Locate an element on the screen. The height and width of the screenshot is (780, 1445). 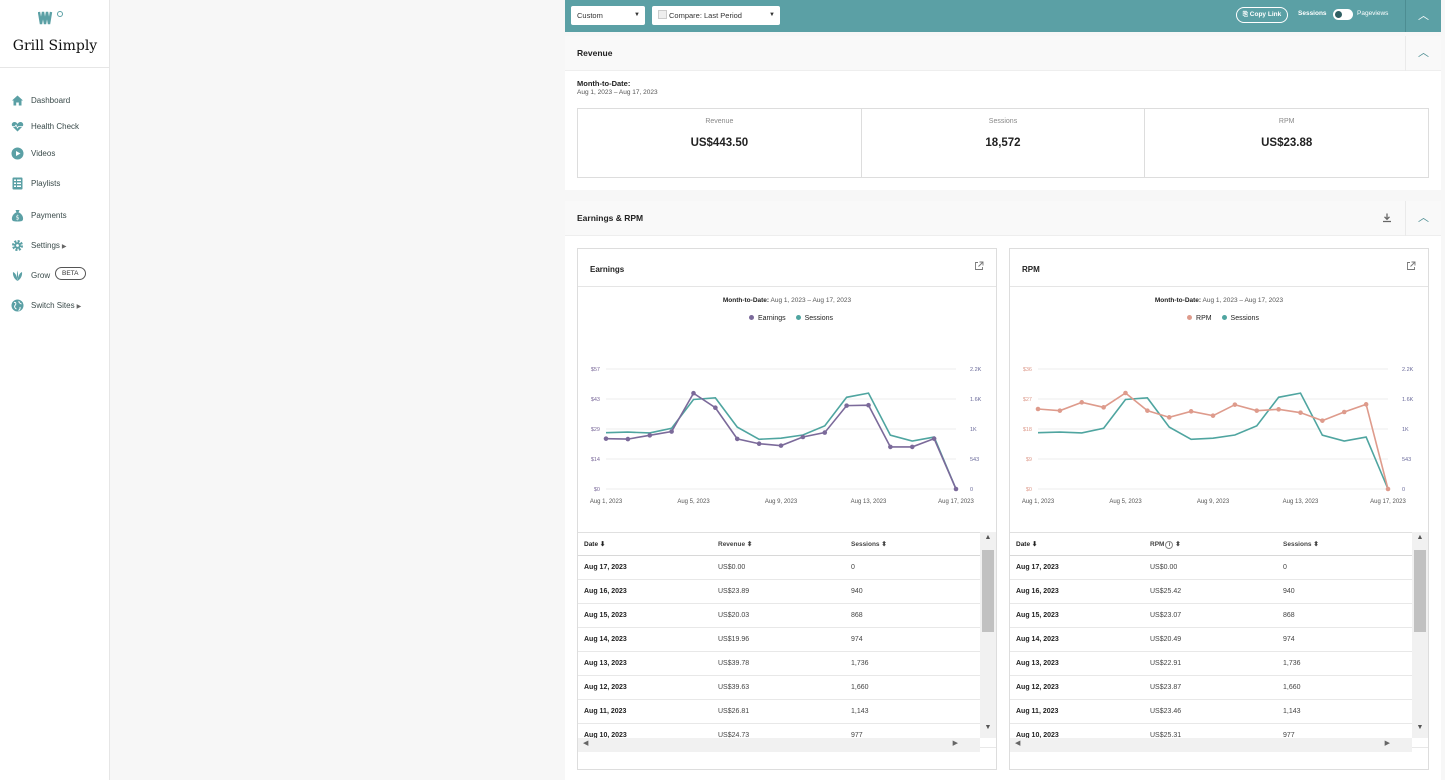
date-range-select: Custom ▼ is located at coordinates (608, 15).